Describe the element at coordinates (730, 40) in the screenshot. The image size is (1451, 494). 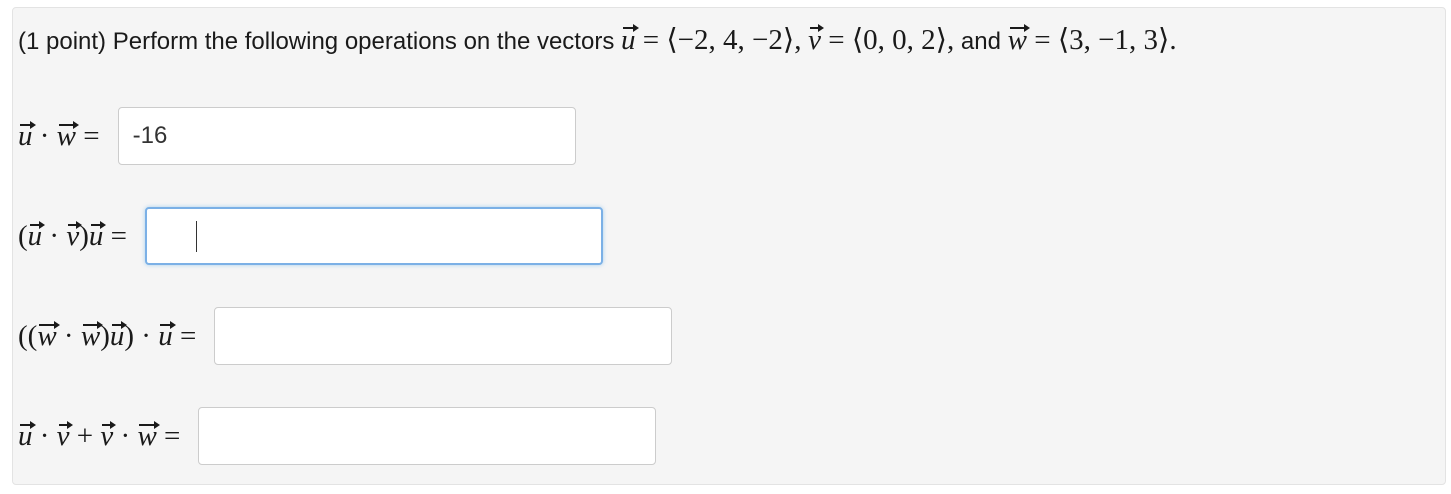
I see `u-components: ⟨−2, 4, −2⟩` at that location.